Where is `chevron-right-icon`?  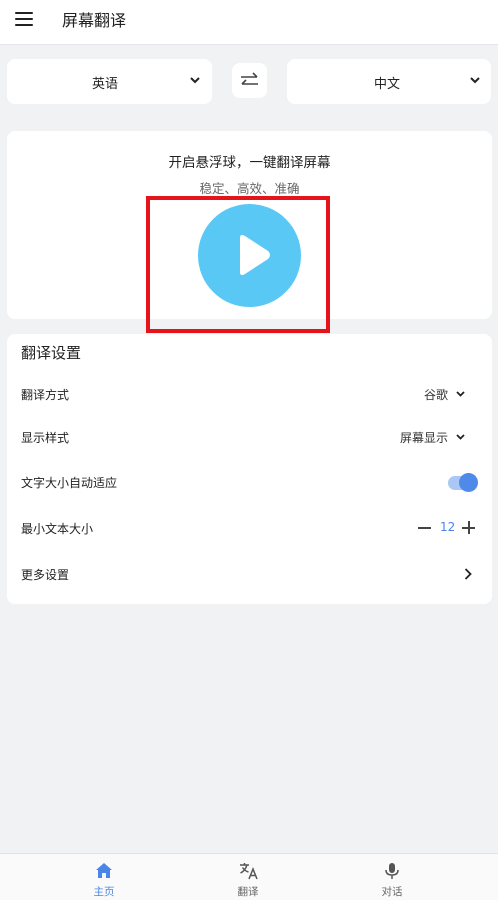 chevron-right-icon is located at coordinates (468, 574).